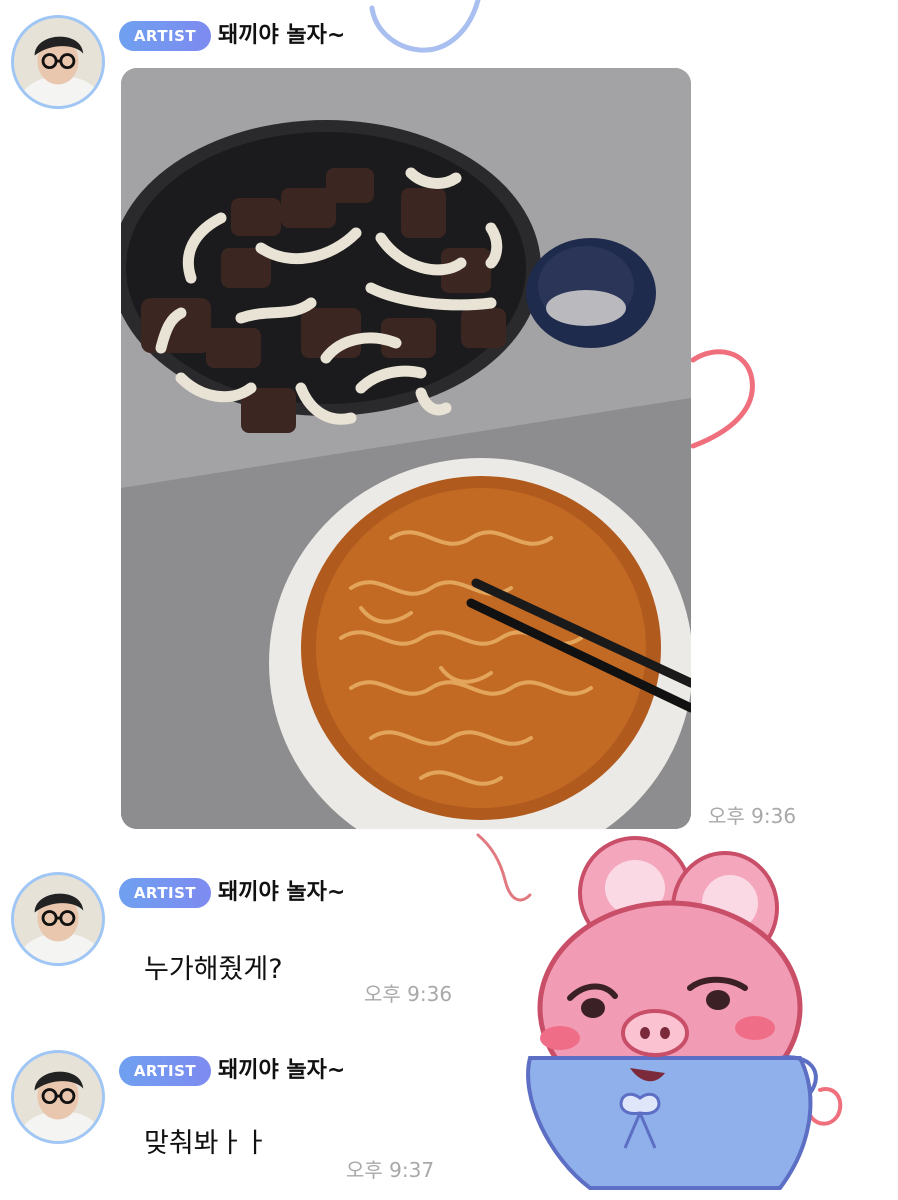 This screenshot has height=1200, width=898. What do you see at coordinates (206, 1144) in the screenshot?
I see `message-text: 맞춰봐ㅏㅏ` at bounding box center [206, 1144].